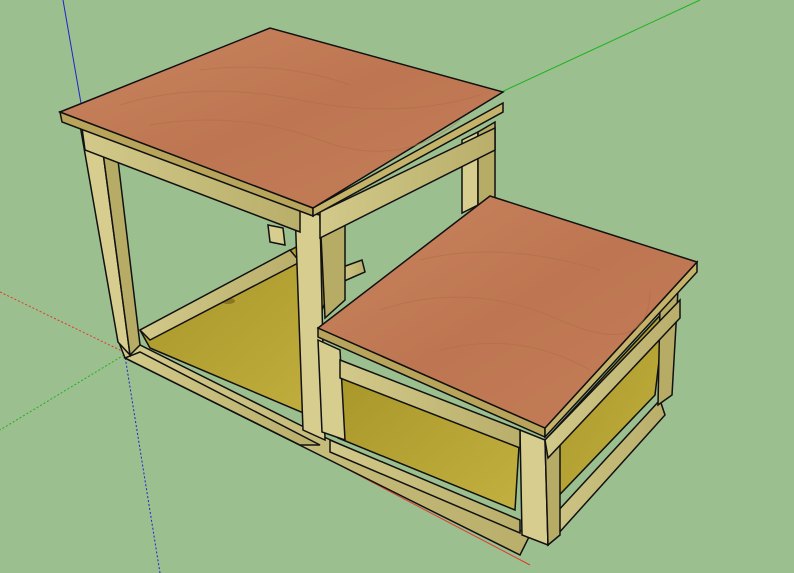 This screenshot has height=573, width=794. I want to click on low-front-right-leg, so click(534, 487).